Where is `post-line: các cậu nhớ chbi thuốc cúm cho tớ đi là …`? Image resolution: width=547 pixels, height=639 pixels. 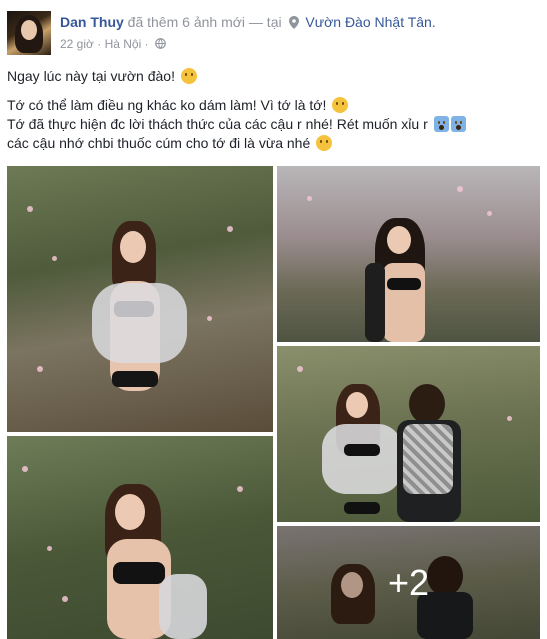 post-line: các cậu nhớ chbi thuốc cúm cho tớ đi là … is located at coordinates (272, 143).